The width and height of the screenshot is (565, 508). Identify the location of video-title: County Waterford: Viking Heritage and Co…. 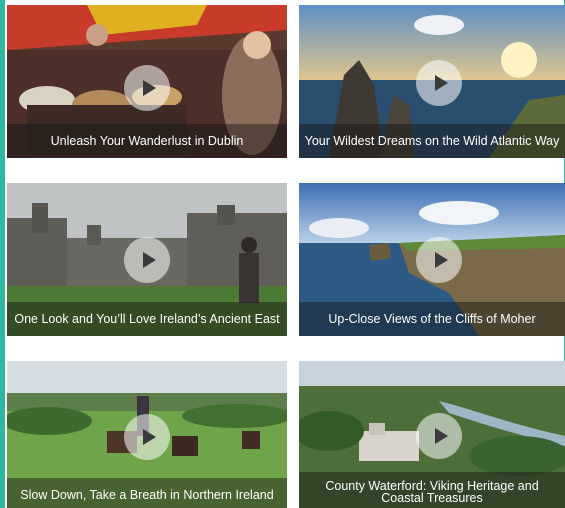
(432, 490).